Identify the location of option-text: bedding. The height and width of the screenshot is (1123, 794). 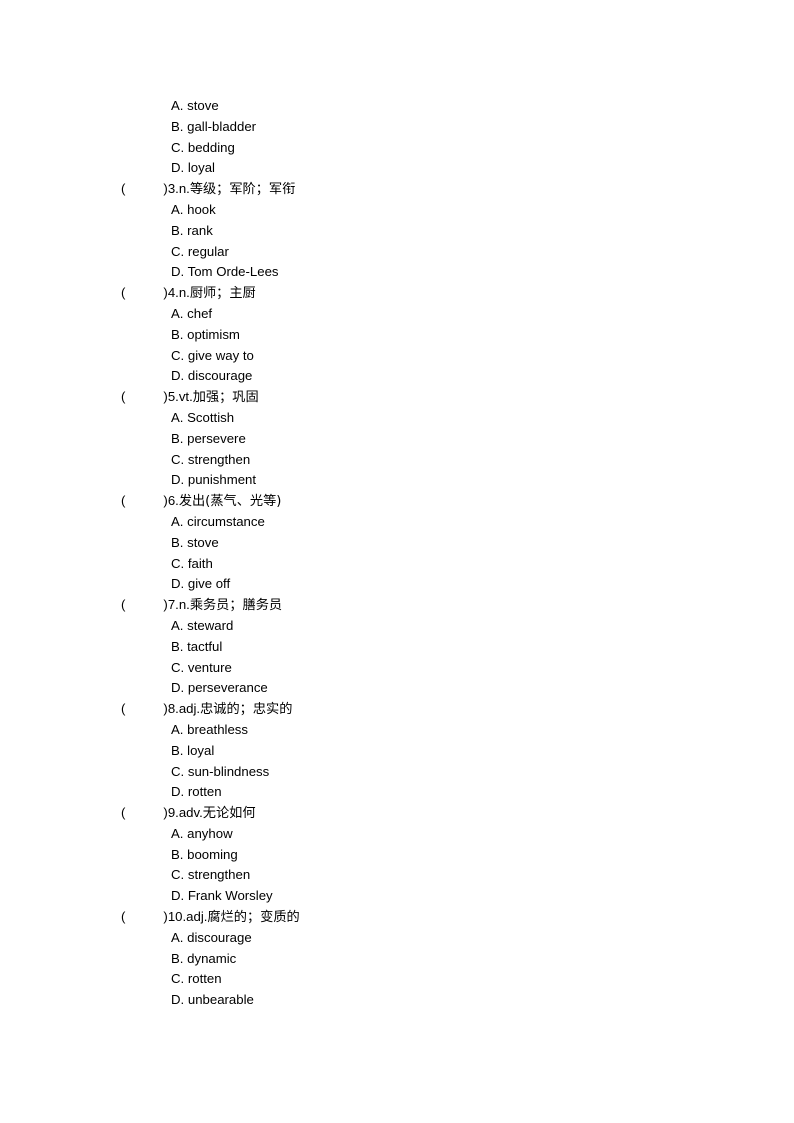
(211, 147).